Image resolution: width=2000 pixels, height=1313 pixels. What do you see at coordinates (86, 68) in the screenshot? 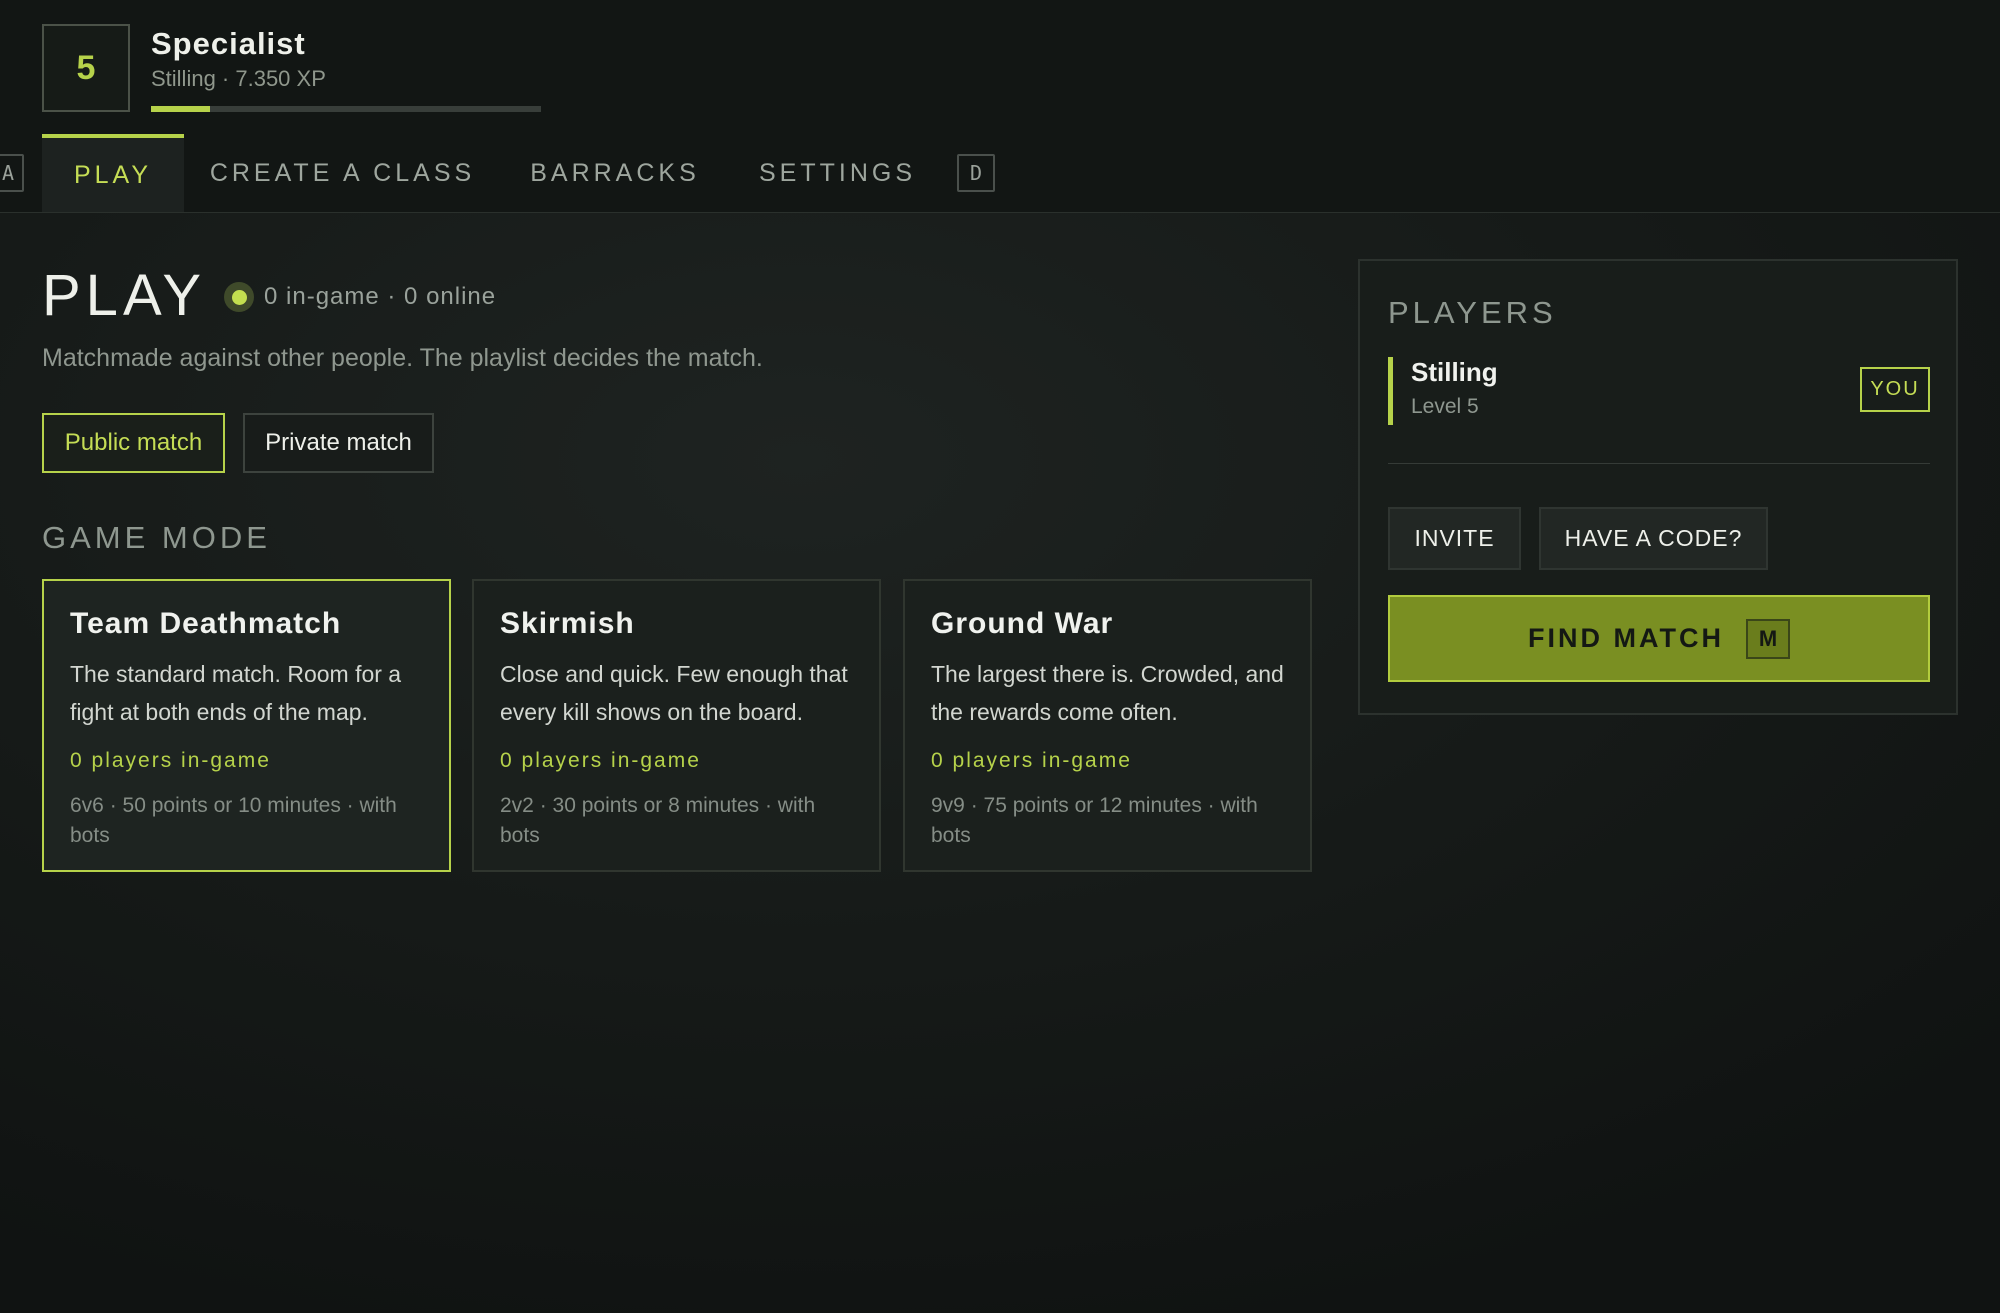
I see `level-badge: 5` at bounding box center [86, 68].